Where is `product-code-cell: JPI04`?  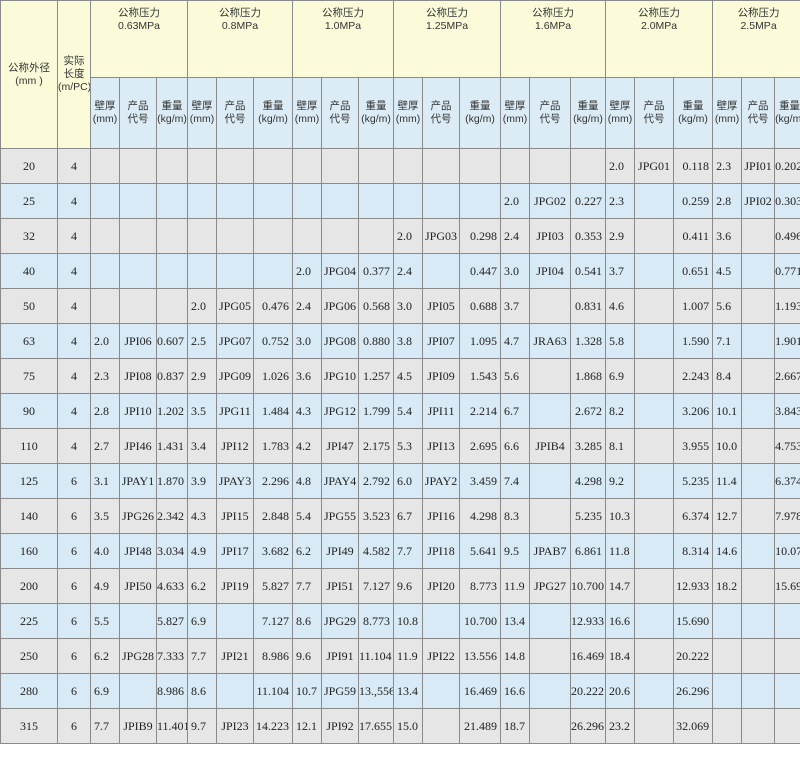
product-code-cell: JPI04 is located at coordinates (550, 271).